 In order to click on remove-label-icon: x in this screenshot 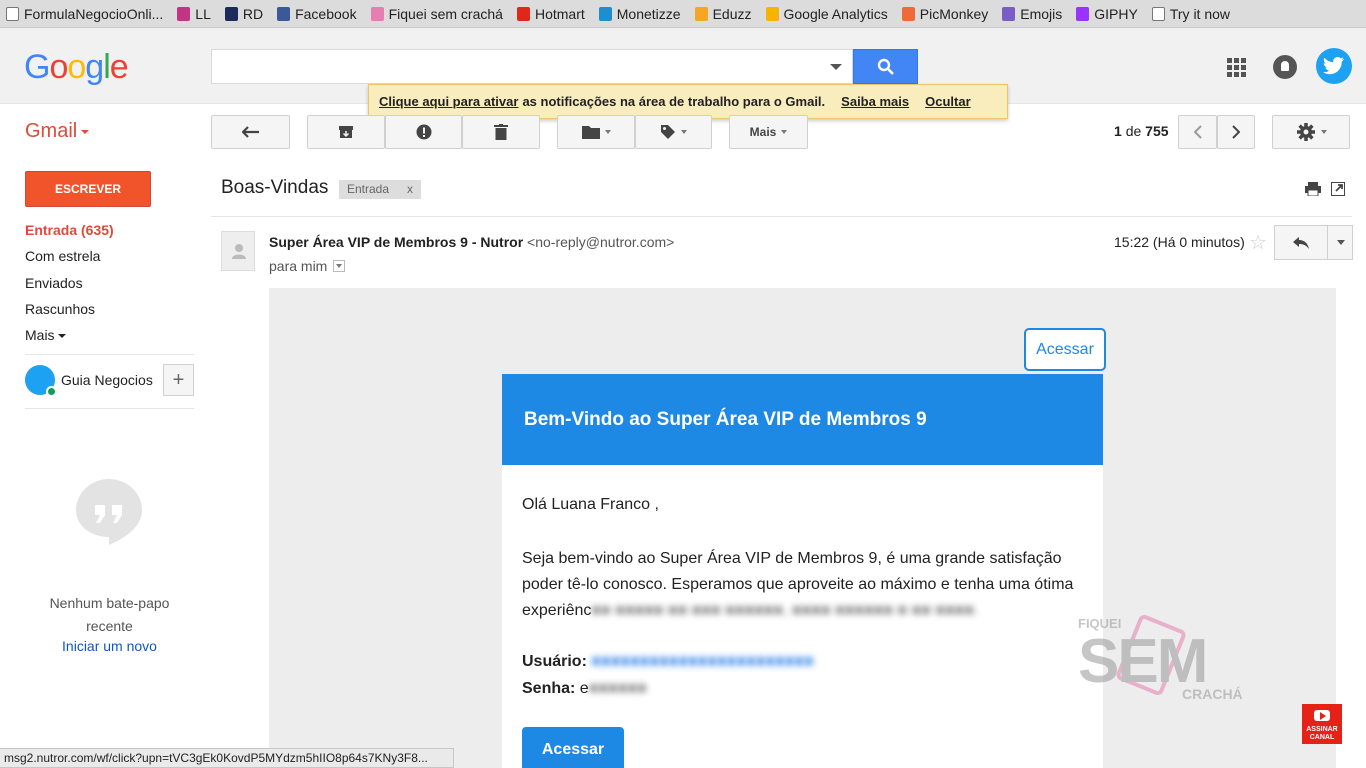, I will do `click(410, 189)`.